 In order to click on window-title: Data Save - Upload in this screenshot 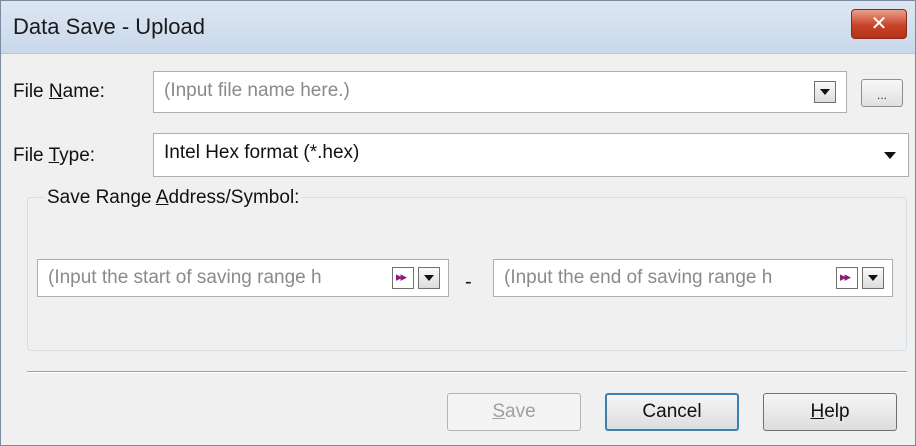, I will do `click(109, 26)`.